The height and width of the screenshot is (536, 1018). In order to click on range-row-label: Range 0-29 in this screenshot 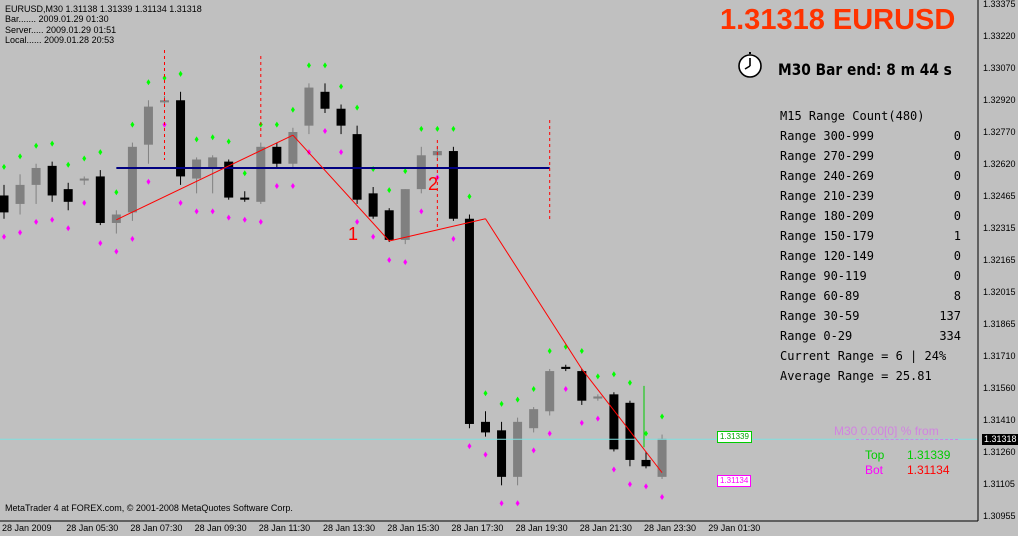, I will do `click(816, 336)`.